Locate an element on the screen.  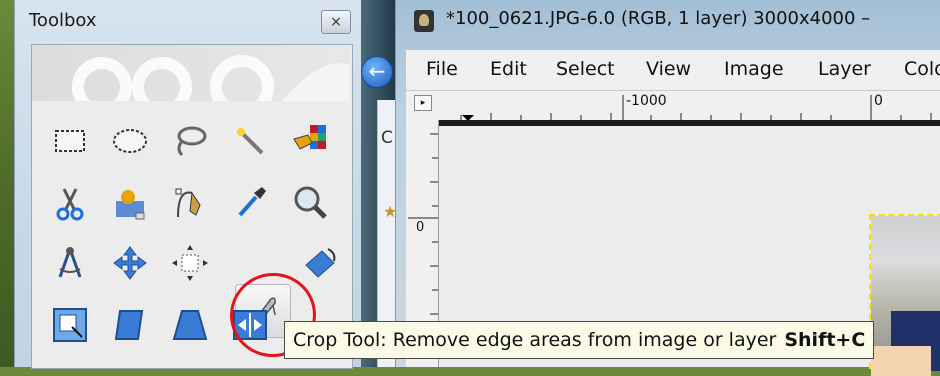
compass-icon is located at coordinates (70, 262).